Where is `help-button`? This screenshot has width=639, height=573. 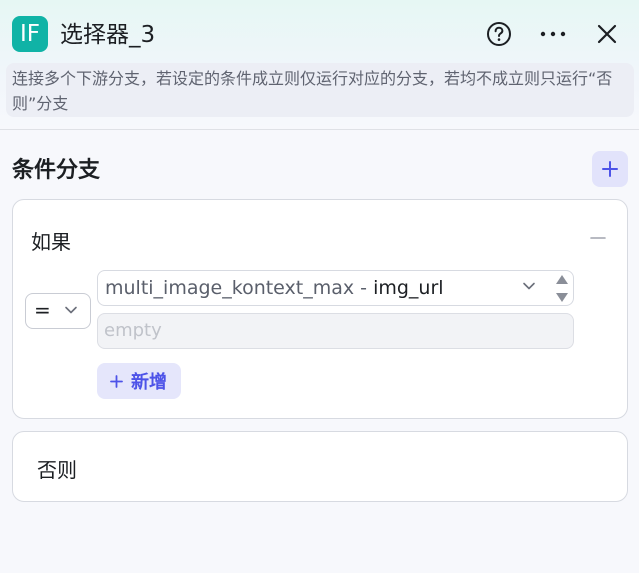 help-button is located at coordinates (499, 34).